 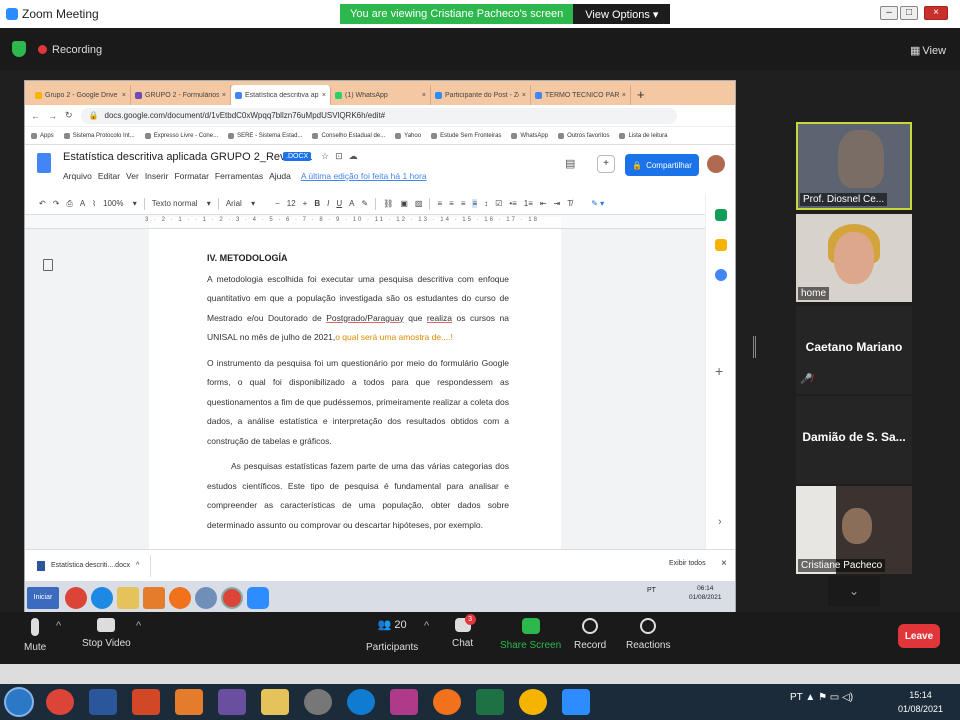 What do you see at coordinates (189, 702) in the screenshot?
I see `media-player-icon` at bounding box center [189, 702].